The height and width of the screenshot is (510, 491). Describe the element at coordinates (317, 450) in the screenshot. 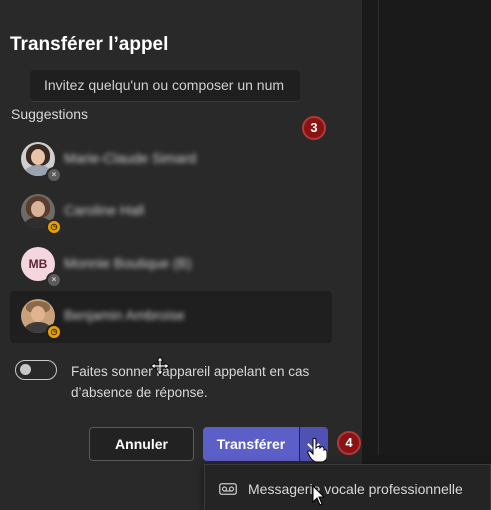

I see `hand-cursor-icon` at that location.